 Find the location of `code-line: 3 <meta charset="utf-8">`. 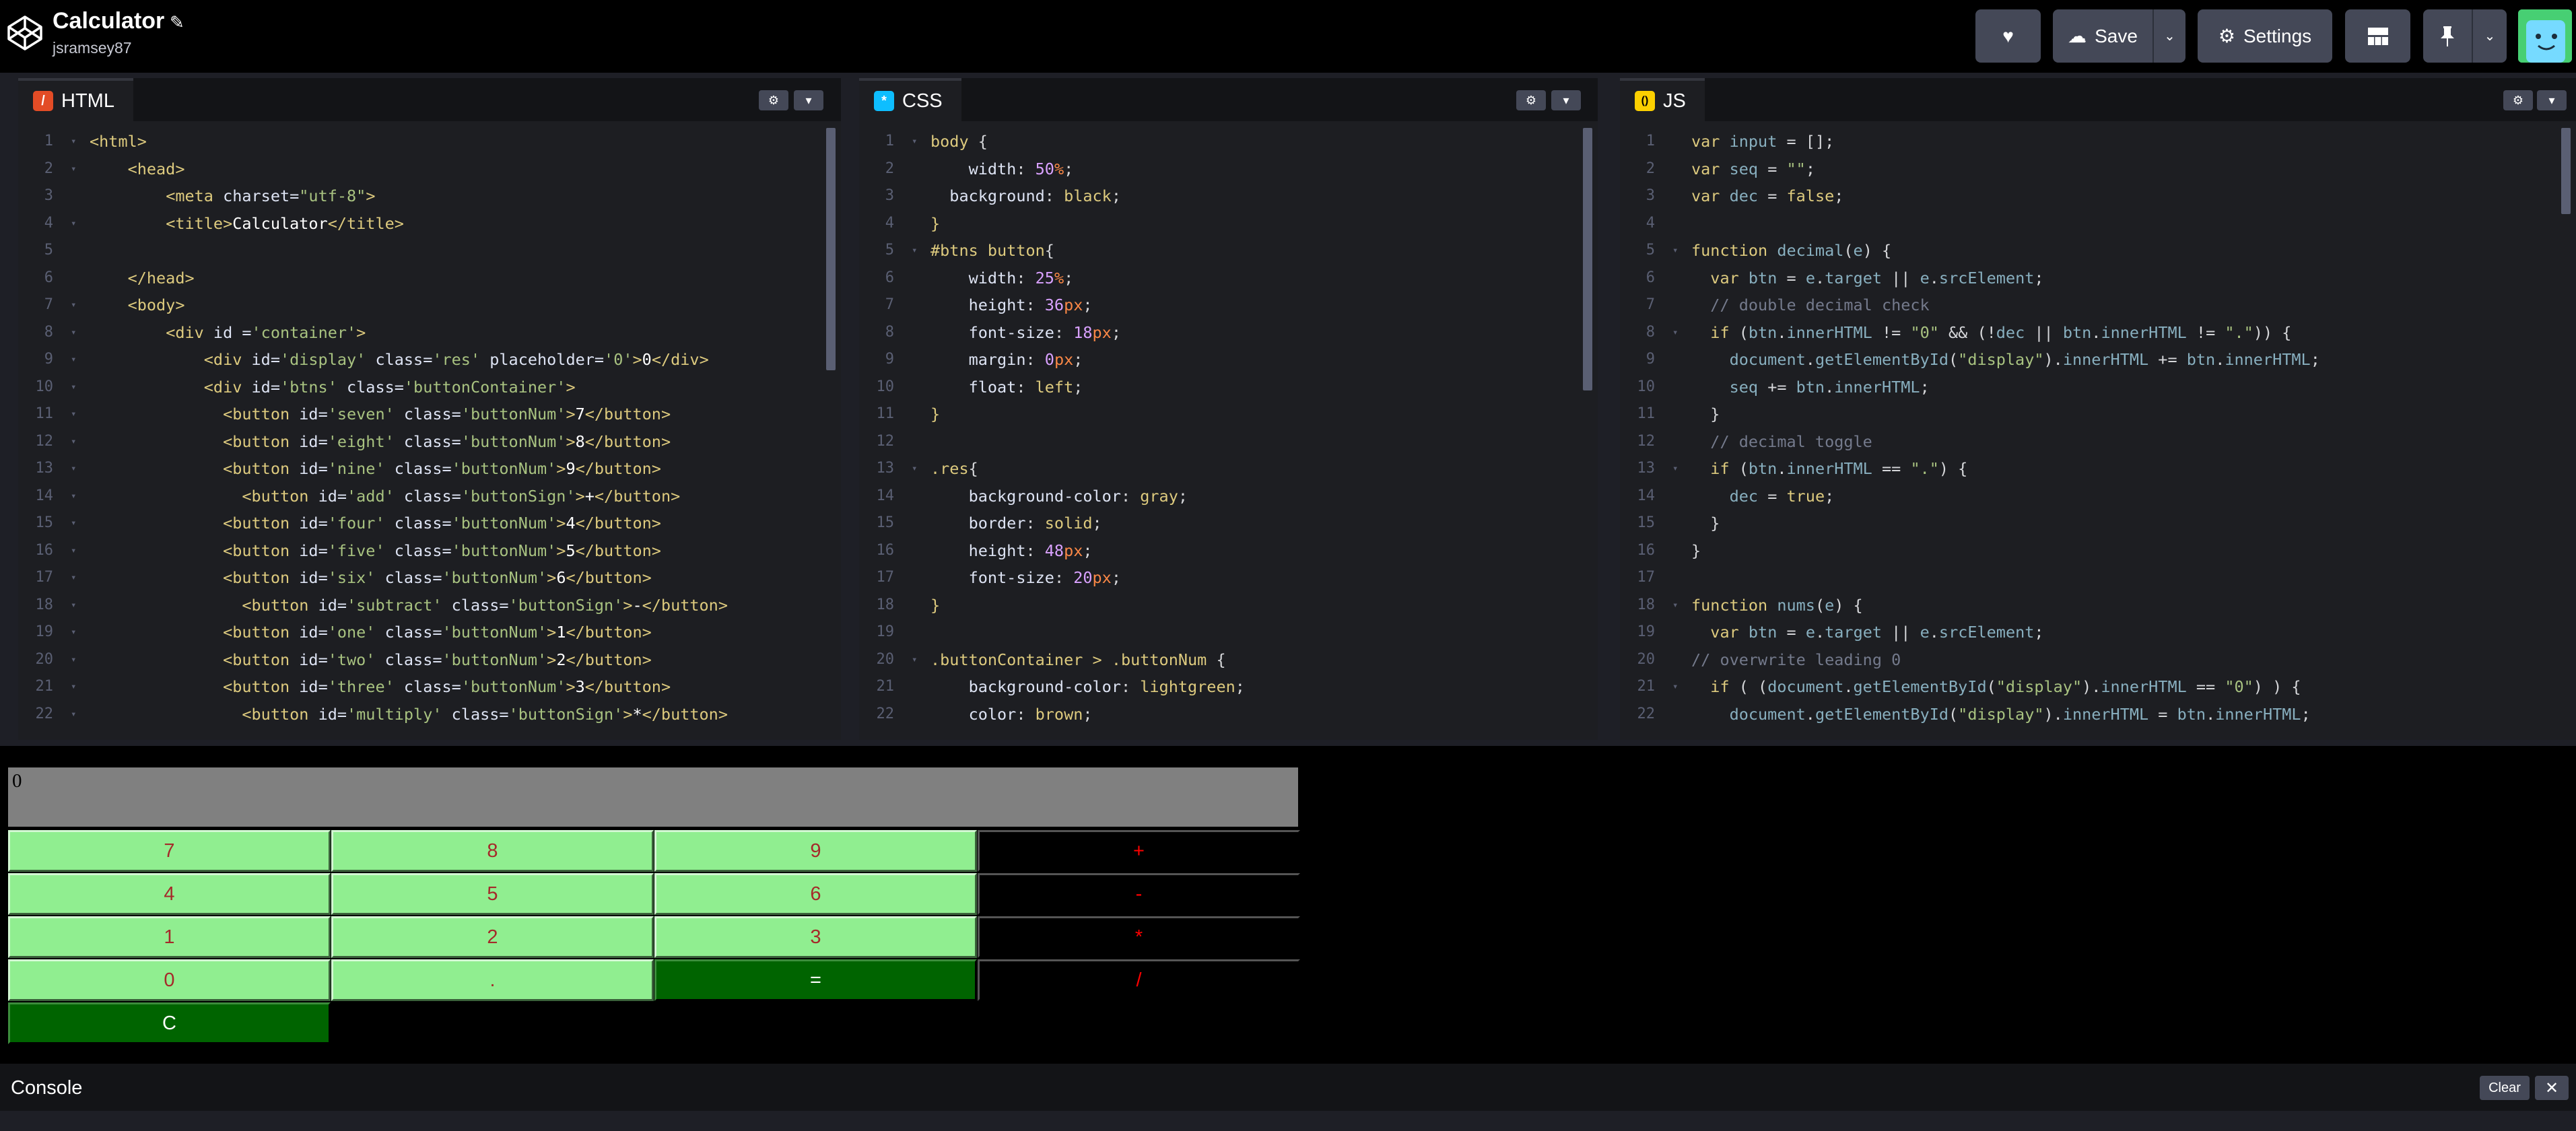

code-line: 3 <meta charset="utf-8"> is located at coordinates (429, 196).